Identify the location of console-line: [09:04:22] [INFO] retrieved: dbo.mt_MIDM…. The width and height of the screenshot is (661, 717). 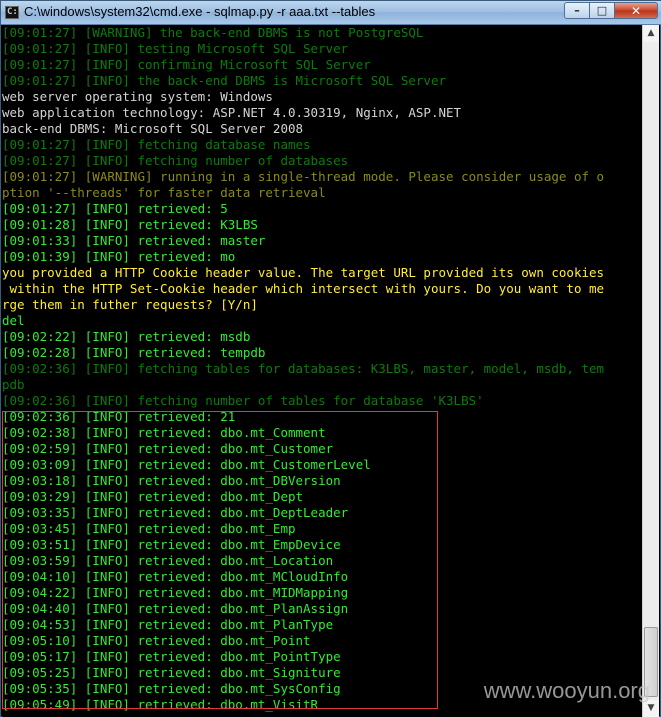
(175, 592).